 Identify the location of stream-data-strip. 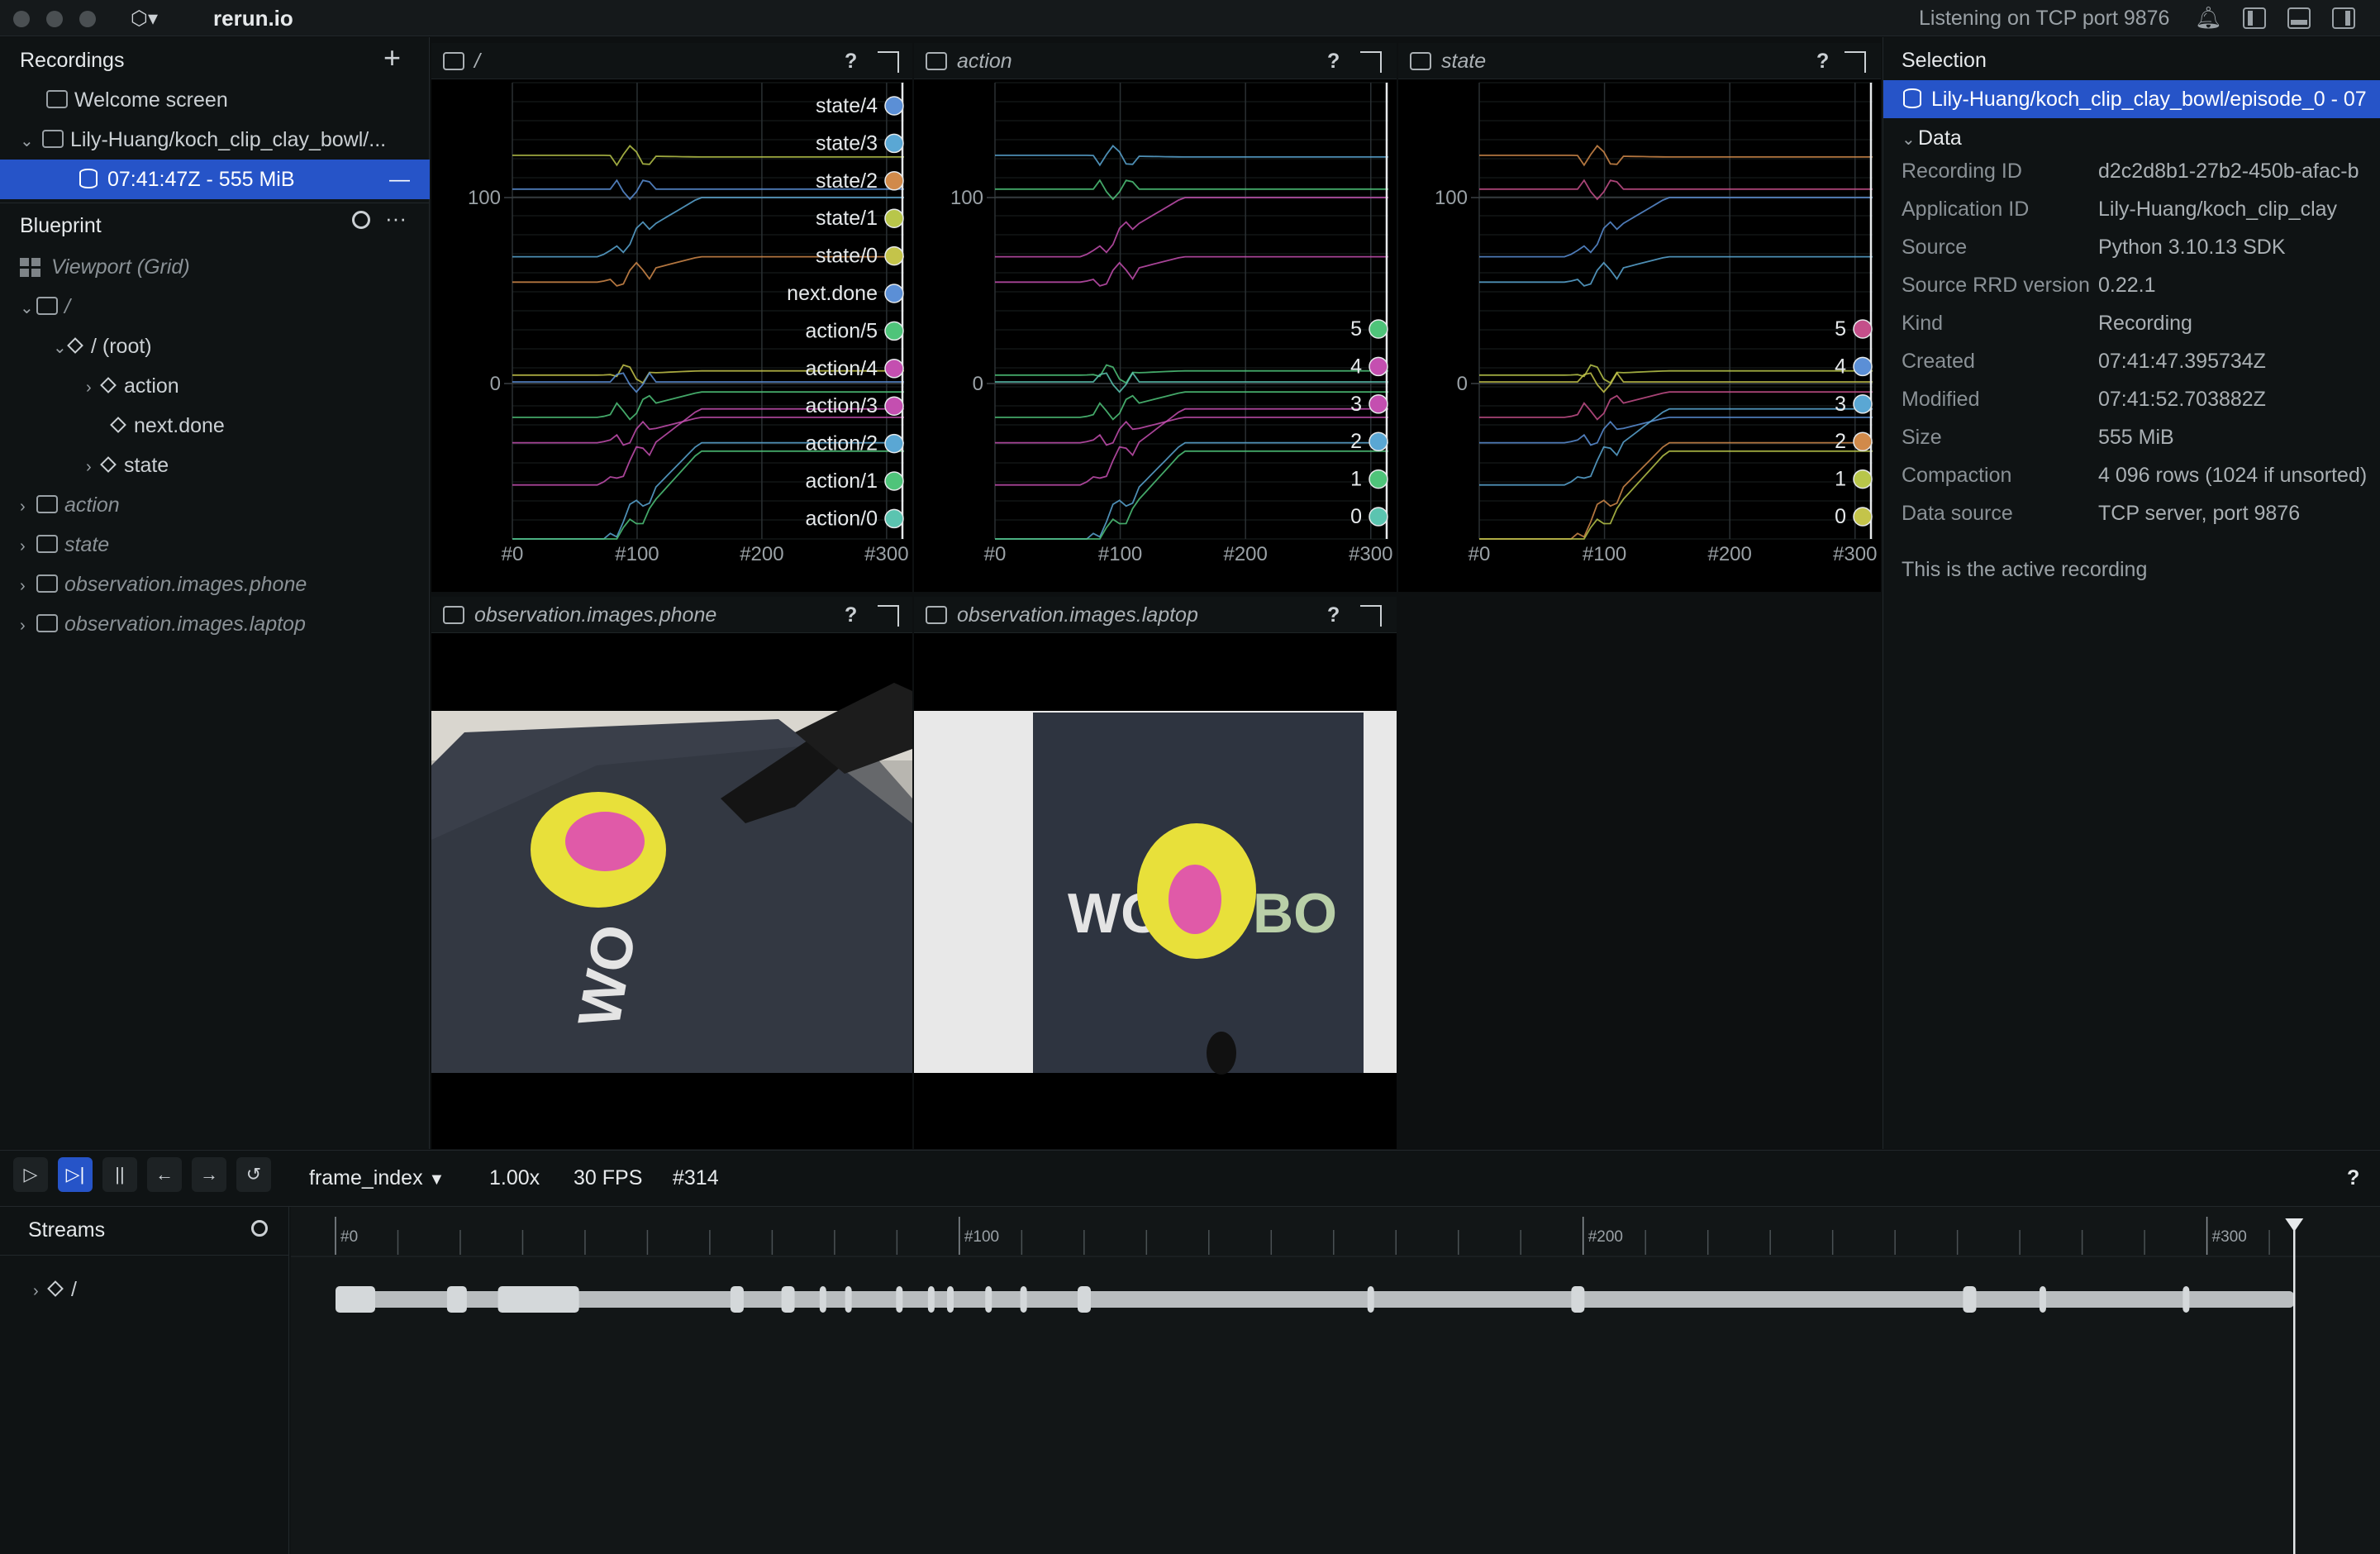
(1315, 1299).